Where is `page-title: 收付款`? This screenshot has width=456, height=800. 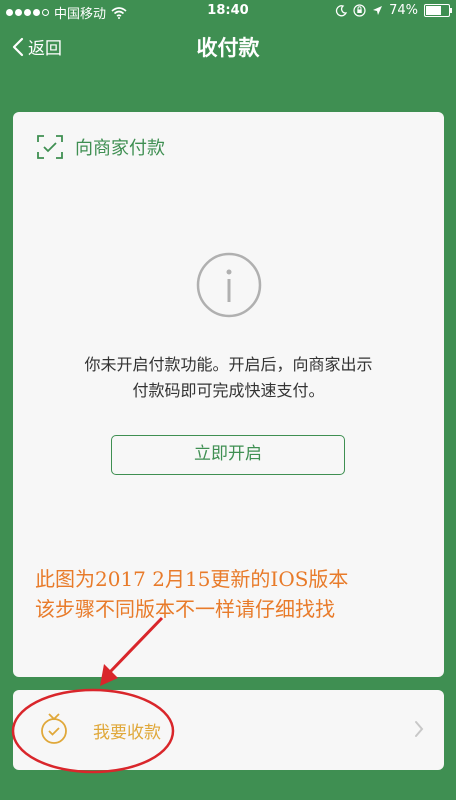
page-title: 收付款 is located at coordinates (228, 48).